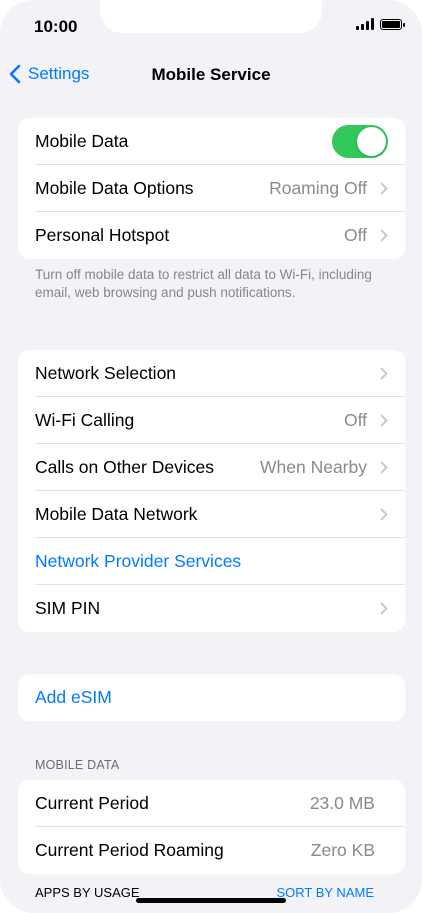 The width and height of the screenshot is (422, 913). What do you see at coordinates (129, 850) in the screenshot?
I see `current-period-roaming-label: Current Period Roaming` at bounding box center [129, 850].